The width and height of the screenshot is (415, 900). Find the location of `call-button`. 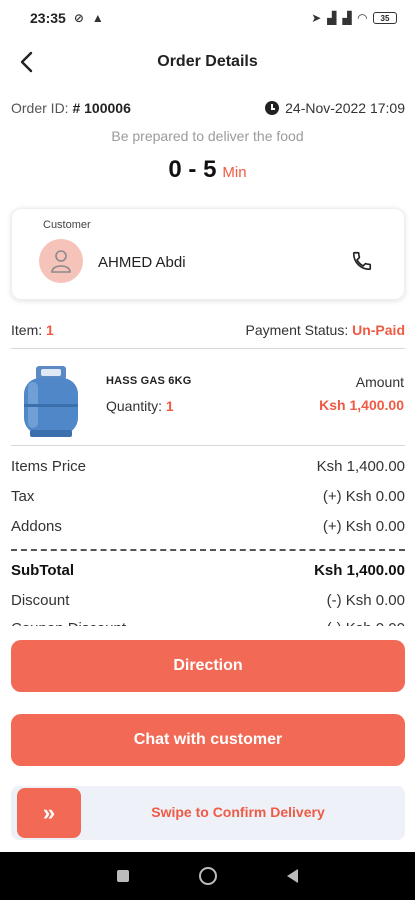

call-button is located at coordinates (362, 261).